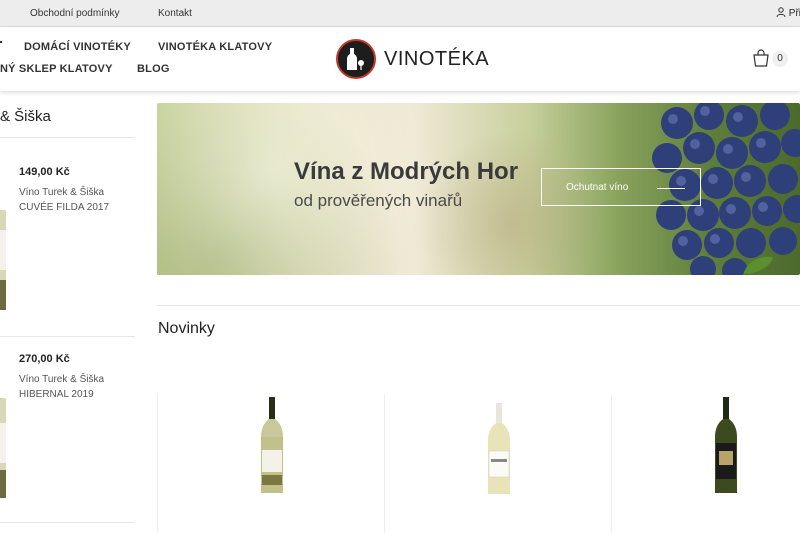 The width and height of the screenshot is (800, 533). What do you see at coordinates (781, 12) in the screenshot?
I see `user-icon` at bounding box center [781, 12].